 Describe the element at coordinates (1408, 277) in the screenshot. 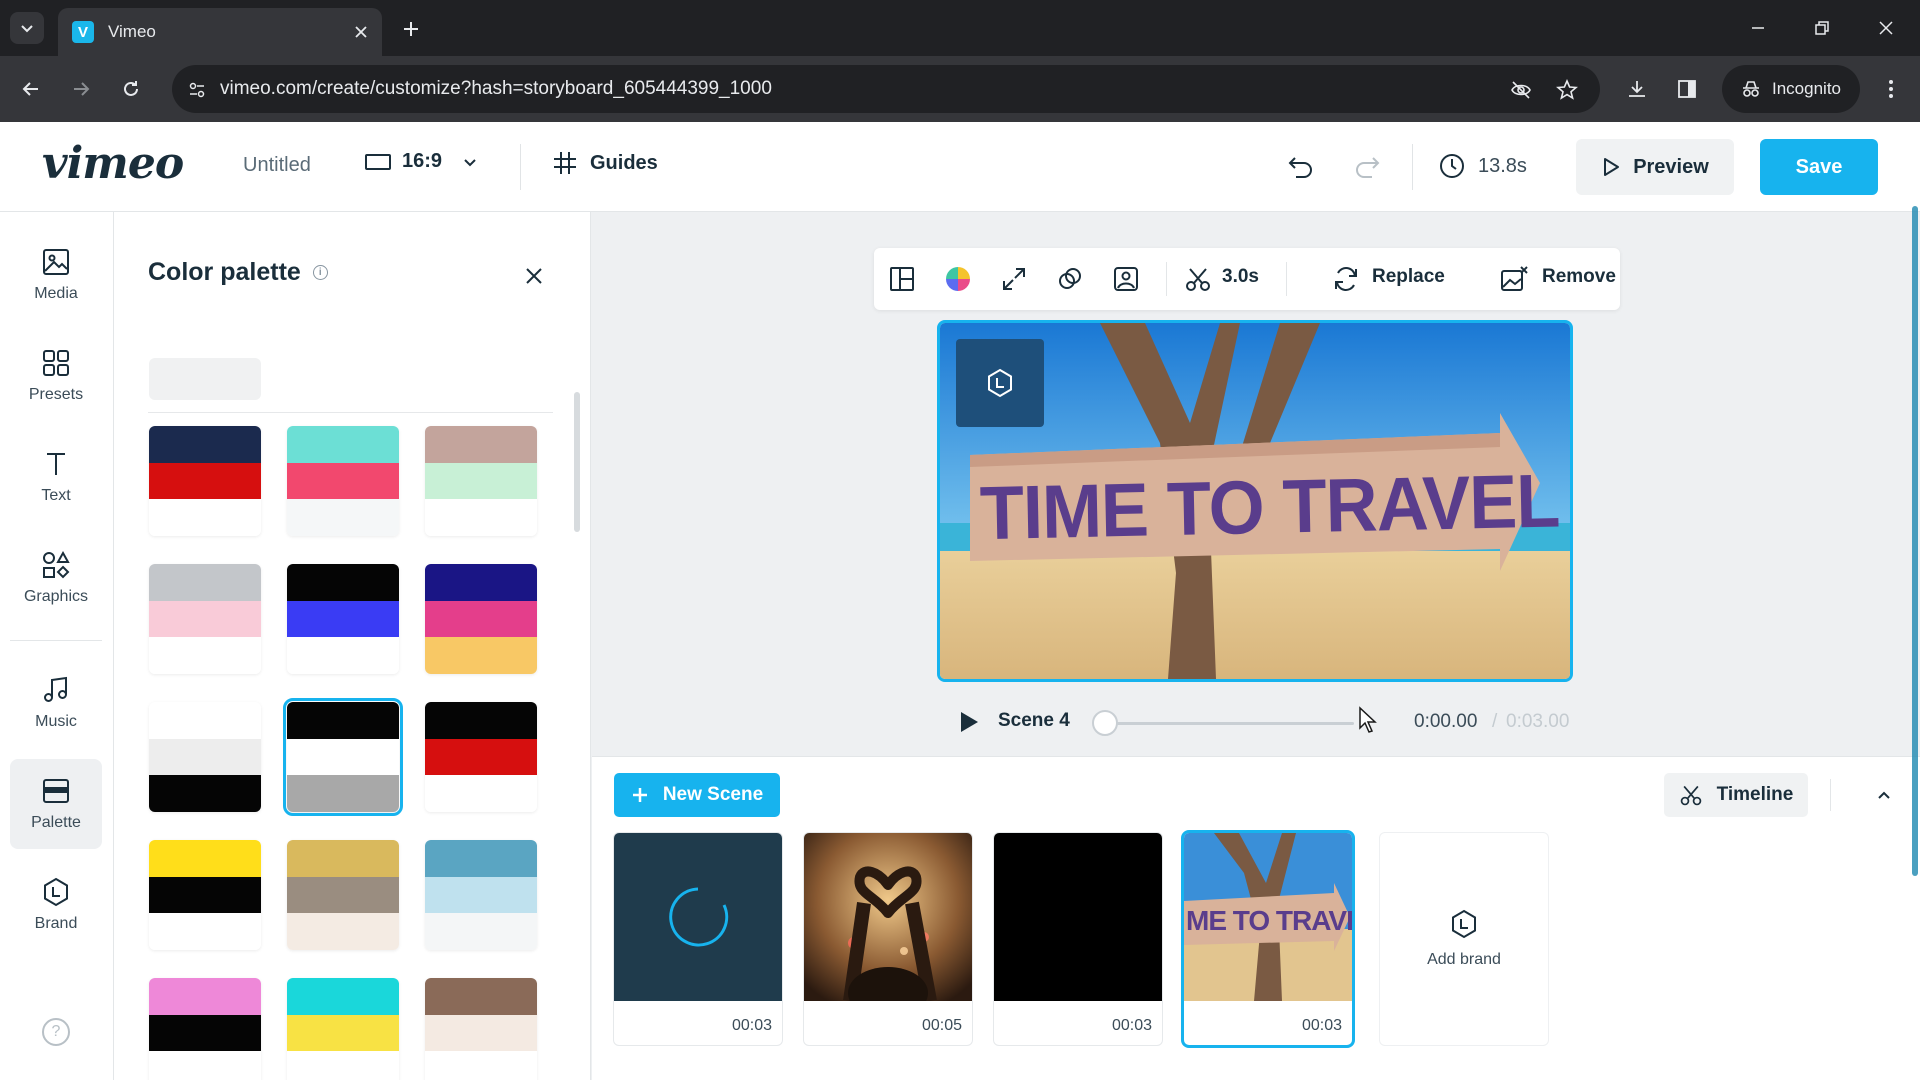

I see `replace-button: Replace` at that location.